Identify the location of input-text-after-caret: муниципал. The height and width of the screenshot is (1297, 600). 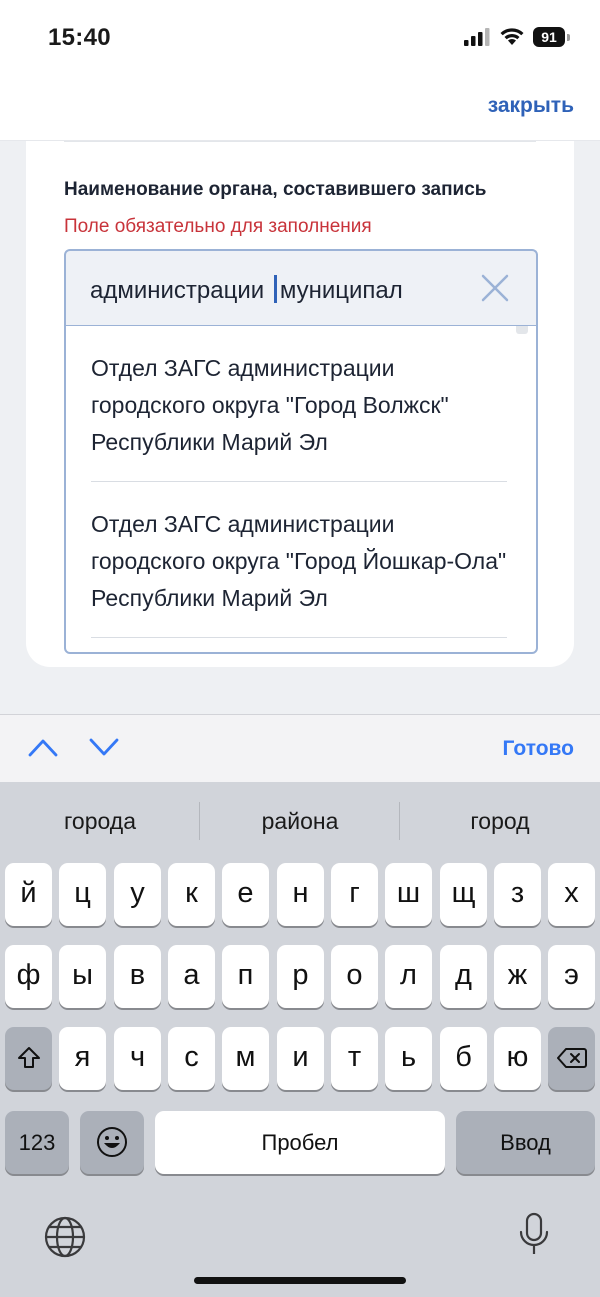
(341, 290).